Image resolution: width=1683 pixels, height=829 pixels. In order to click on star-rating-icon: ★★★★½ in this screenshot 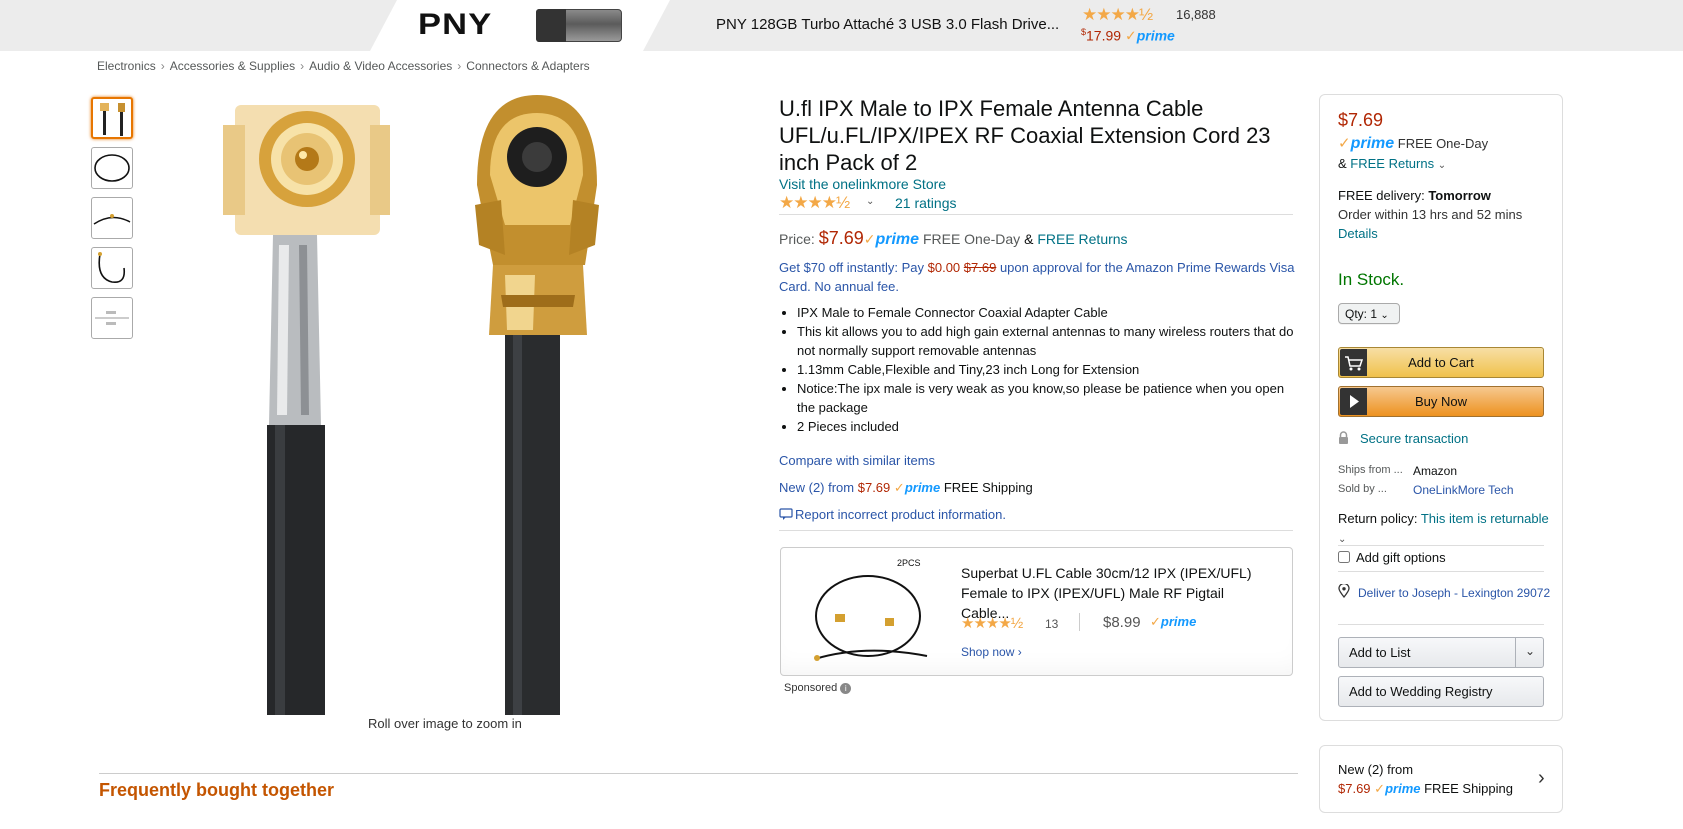, I will do `click(814, 203)`.